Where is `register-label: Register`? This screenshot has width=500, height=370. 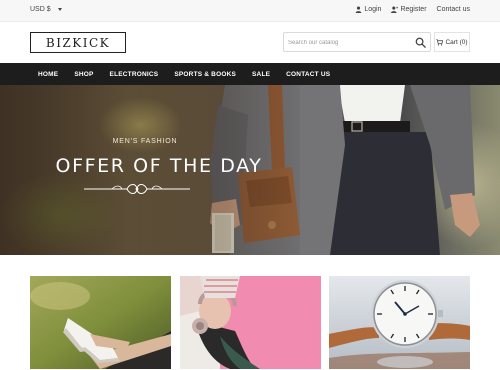 register-label: Register is located at coordinates (413, 9).